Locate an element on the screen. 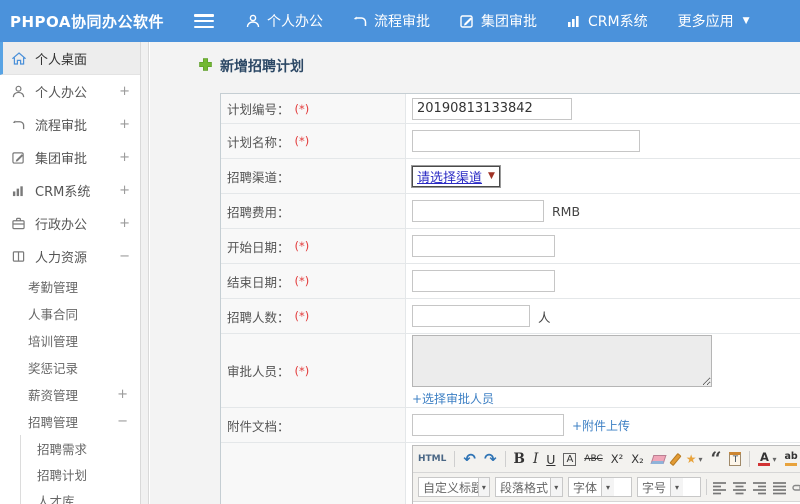 Image resolution: width=800 pixels, height=504 pixels. nav-label: 流程审批 is located at coordinates (402, 22).